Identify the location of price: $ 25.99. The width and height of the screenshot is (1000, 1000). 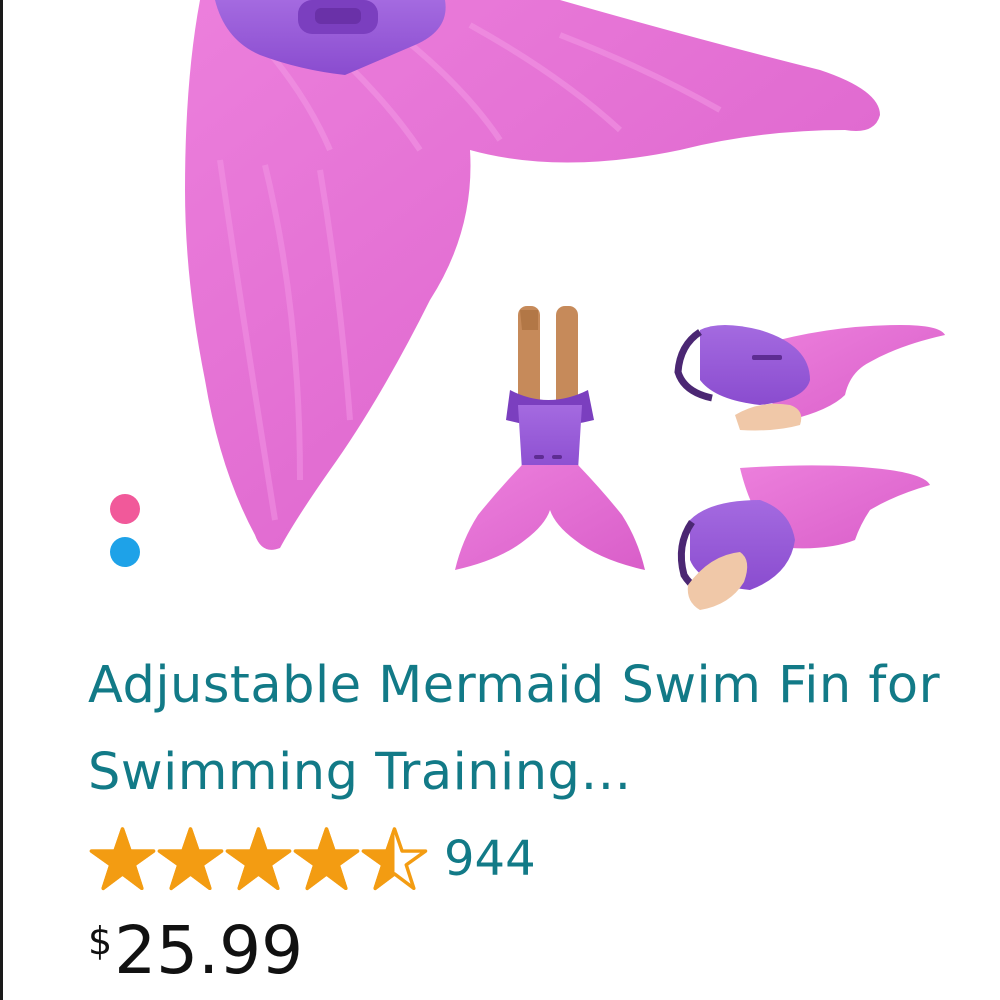
(195, 951).